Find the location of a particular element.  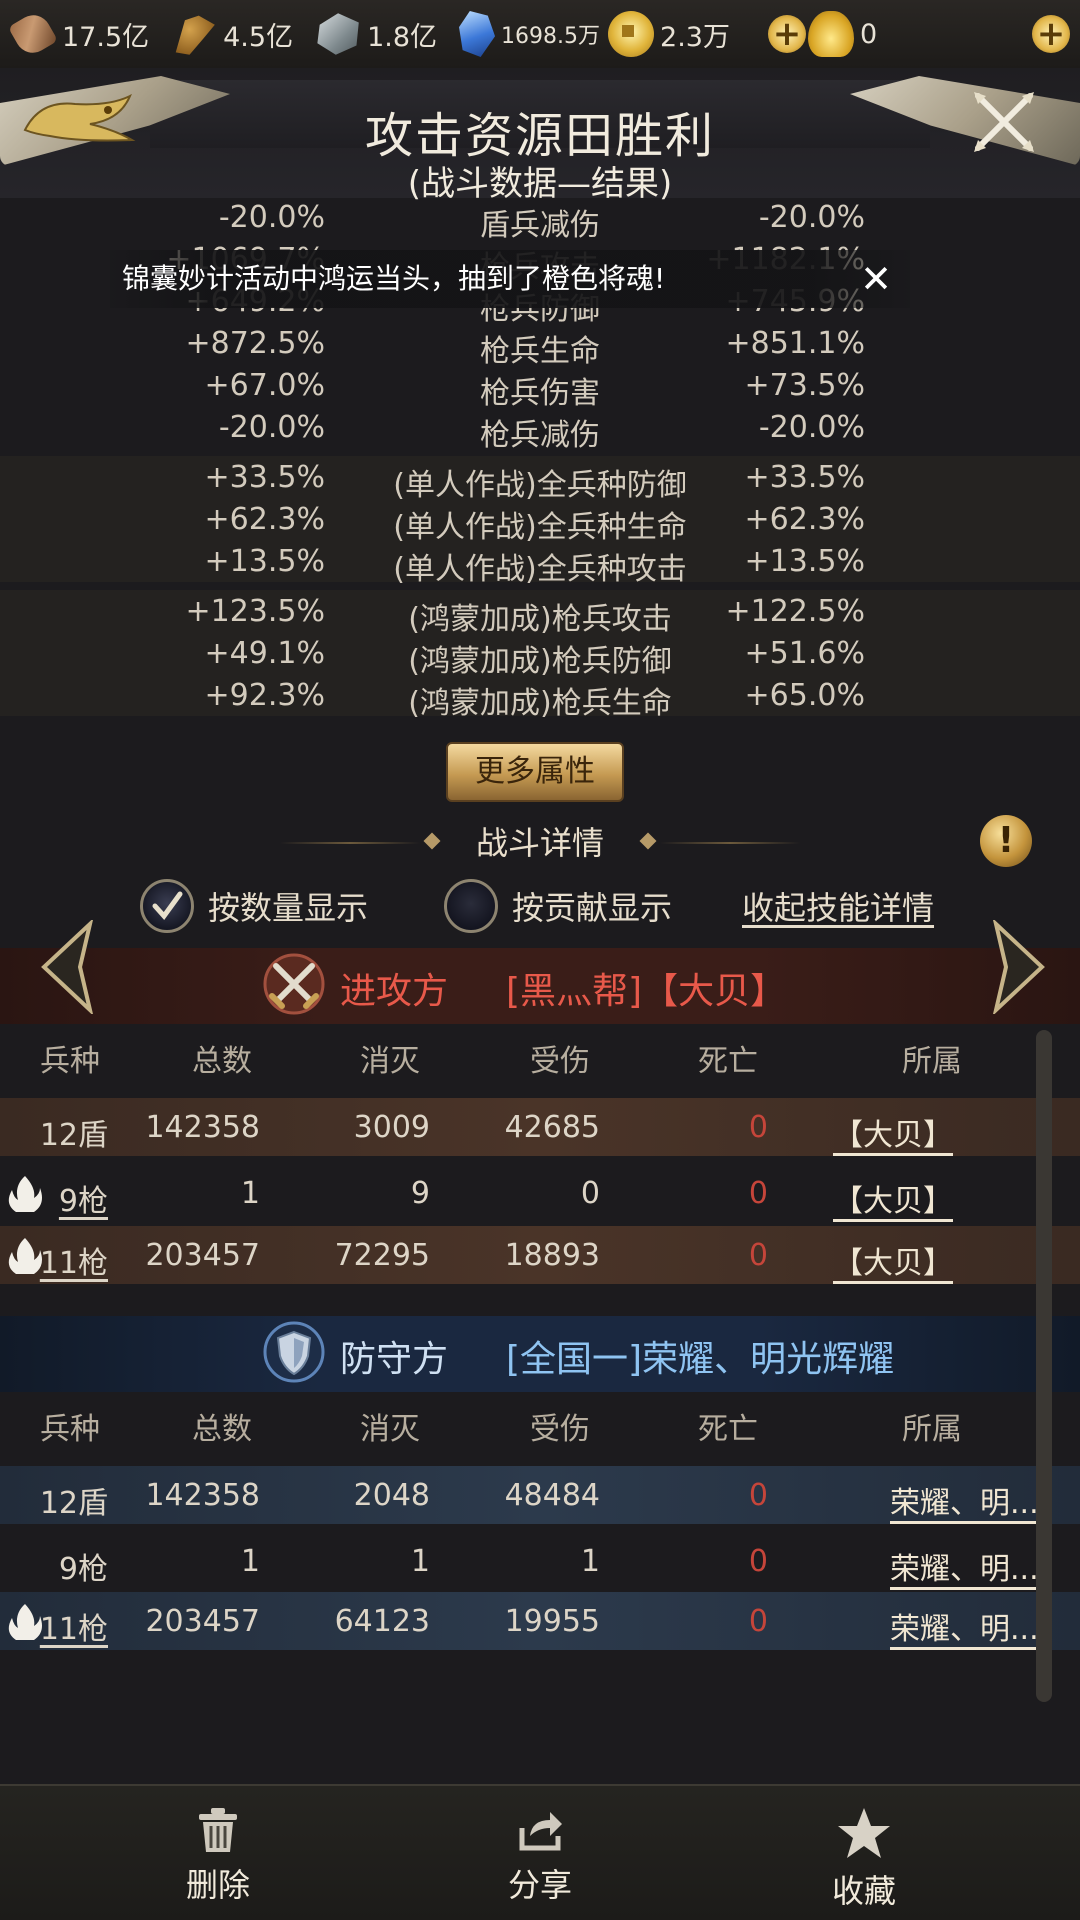

scrollbar is located at coordinates (1044, 1366).